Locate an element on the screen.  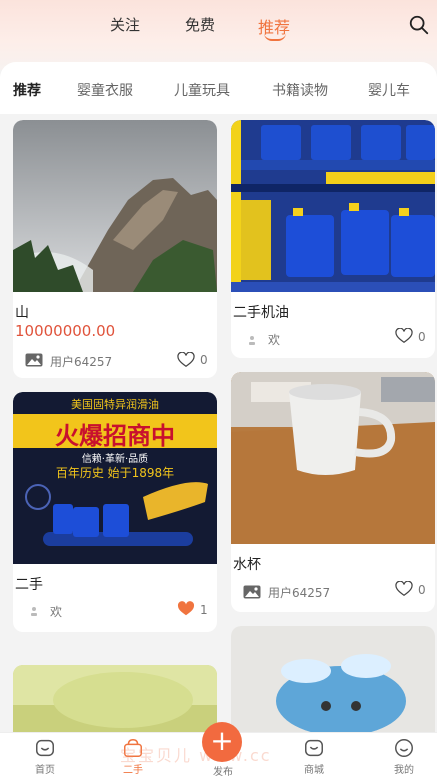
product-title: 山 is located at coordinates (22, 313).